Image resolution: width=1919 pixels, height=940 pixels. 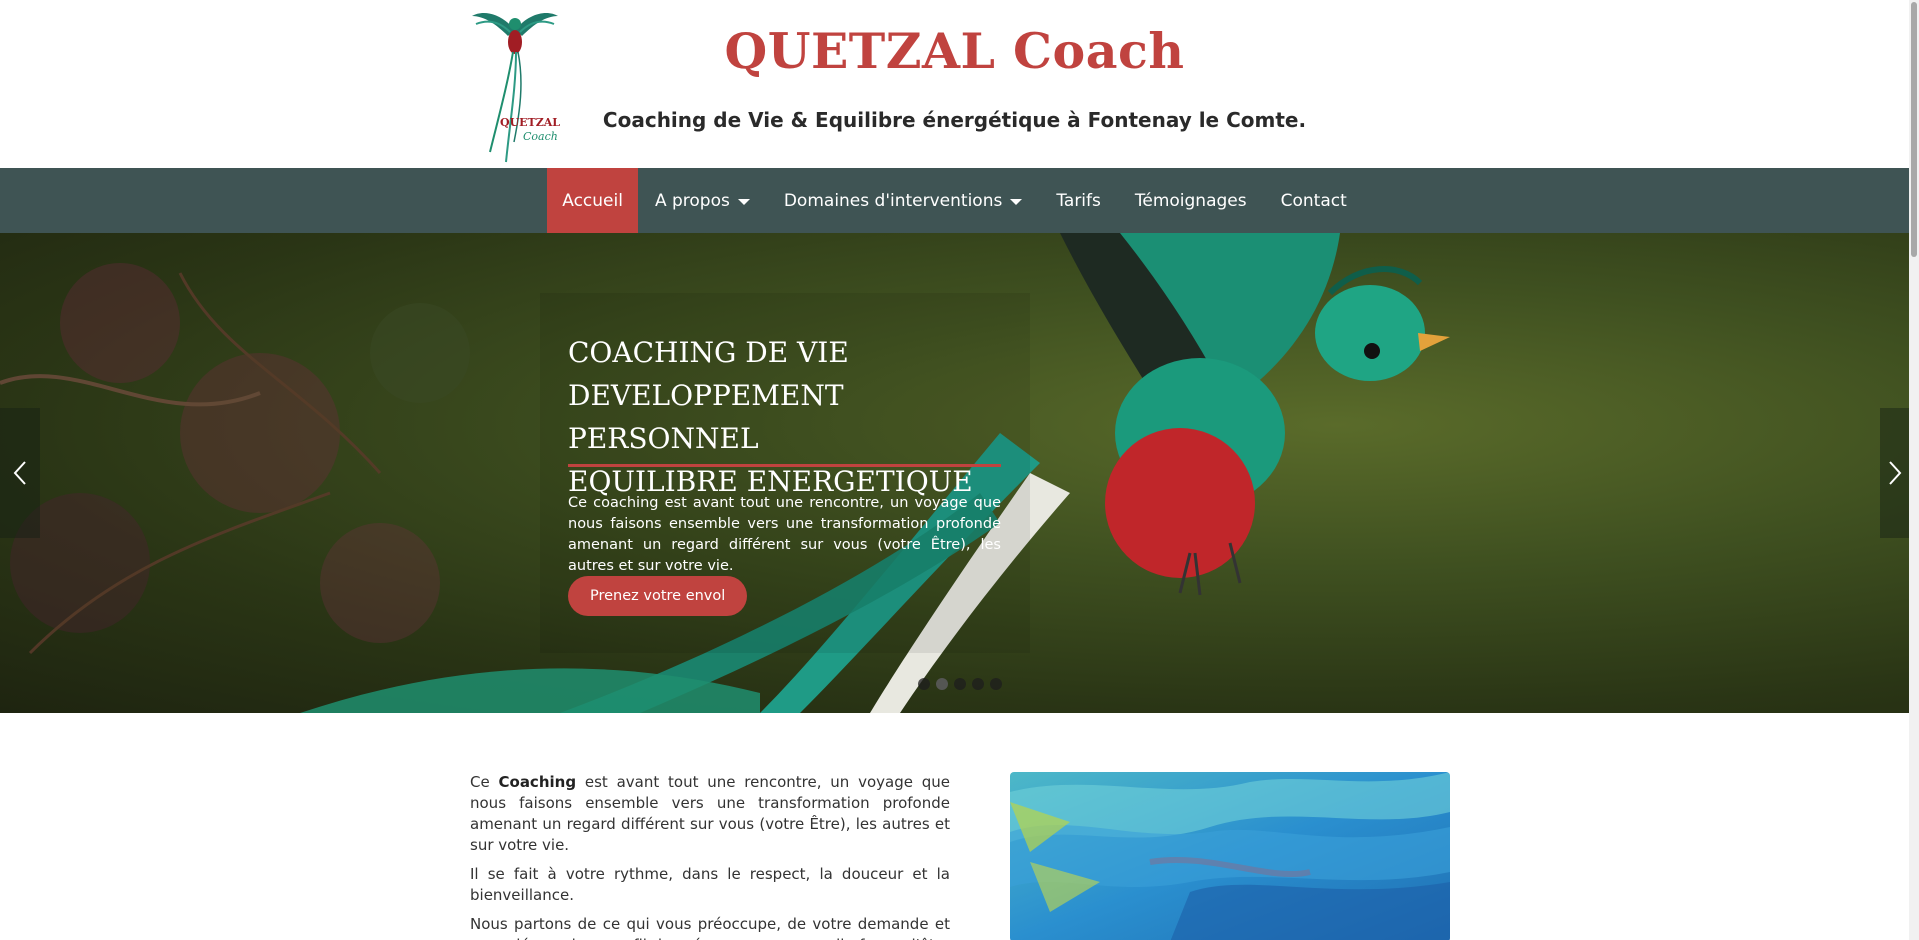 I want to click on slide-indicator-active, so click(x=942, y=684).